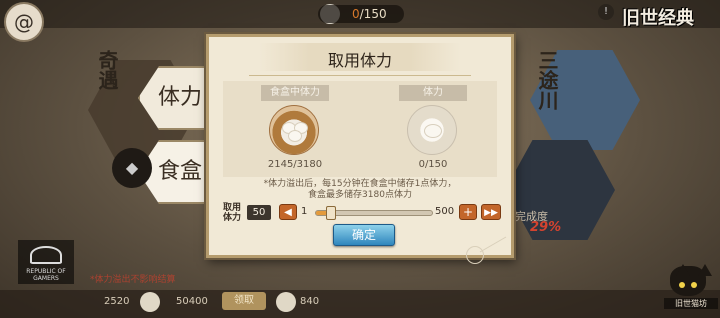 The image size is (720, 318). What do you see at coordinates (133, 280) in the screenshot?
I see `bottom-hint: *体力溢出不影响结算` at bounding box center [133, 280].